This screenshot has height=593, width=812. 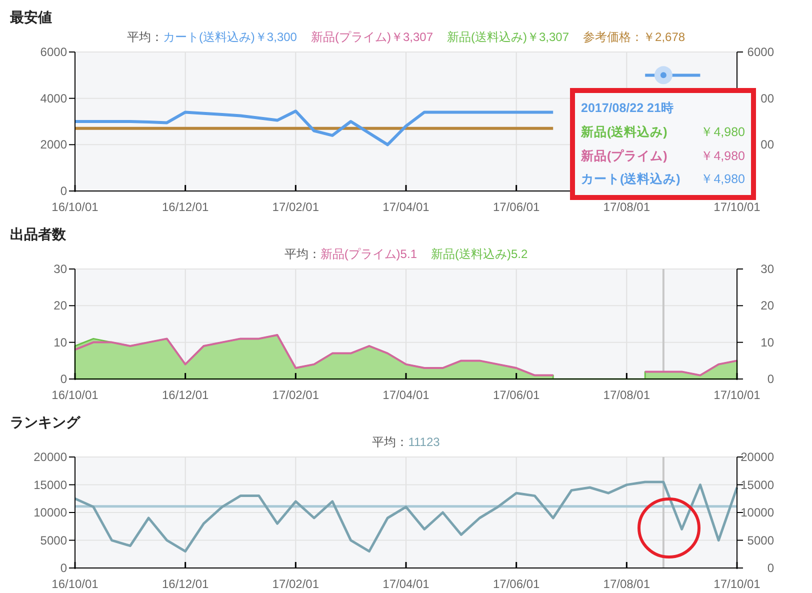 I want to click on tooltip-label: 新品(プライム), so click(x=624, y=156).